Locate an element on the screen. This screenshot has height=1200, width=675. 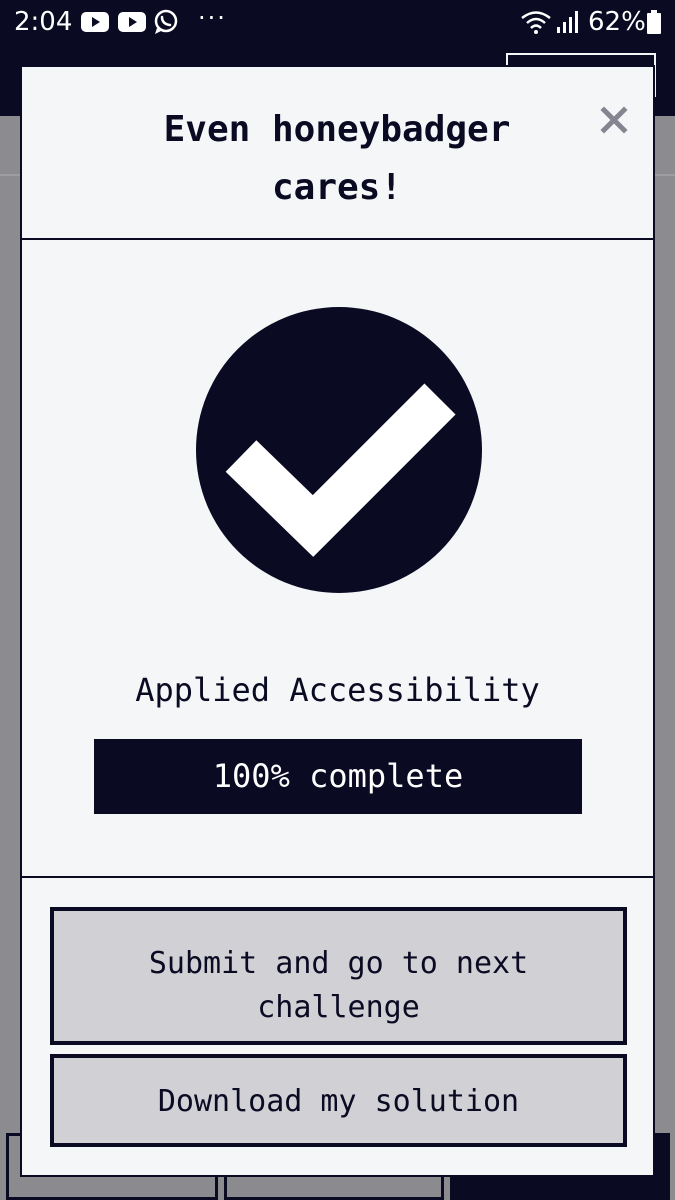
submit-next-challenge-button: Submit and go to next challenge is located at coordinates (338, 976).